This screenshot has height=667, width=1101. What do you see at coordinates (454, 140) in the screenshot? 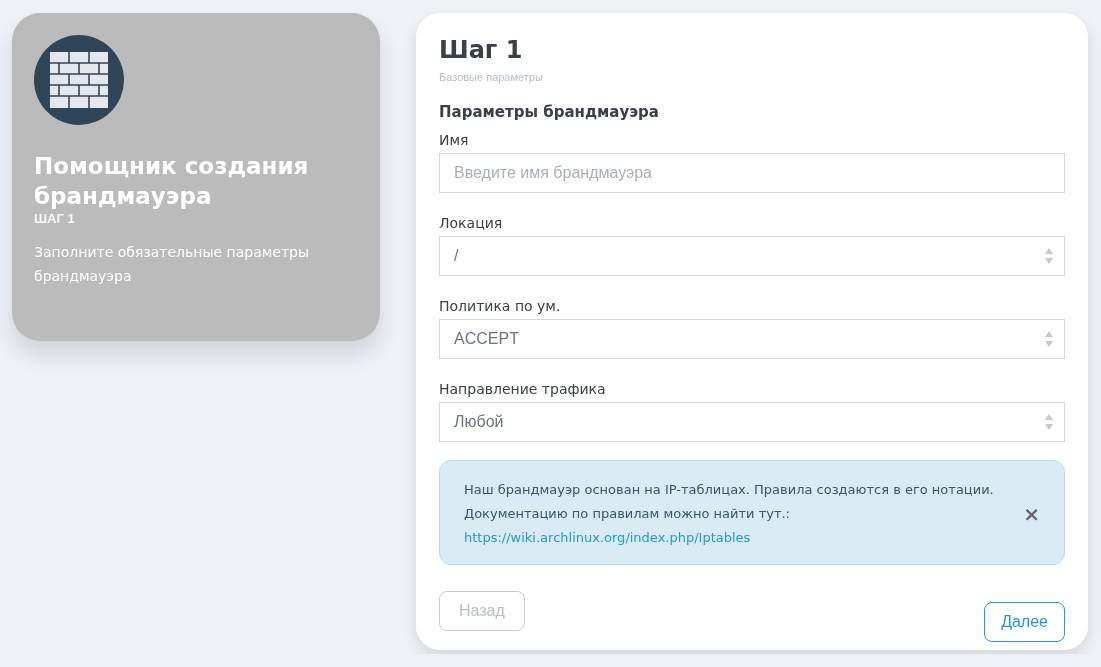
I see `field-label: Имя` at bounding box center [454, 140].